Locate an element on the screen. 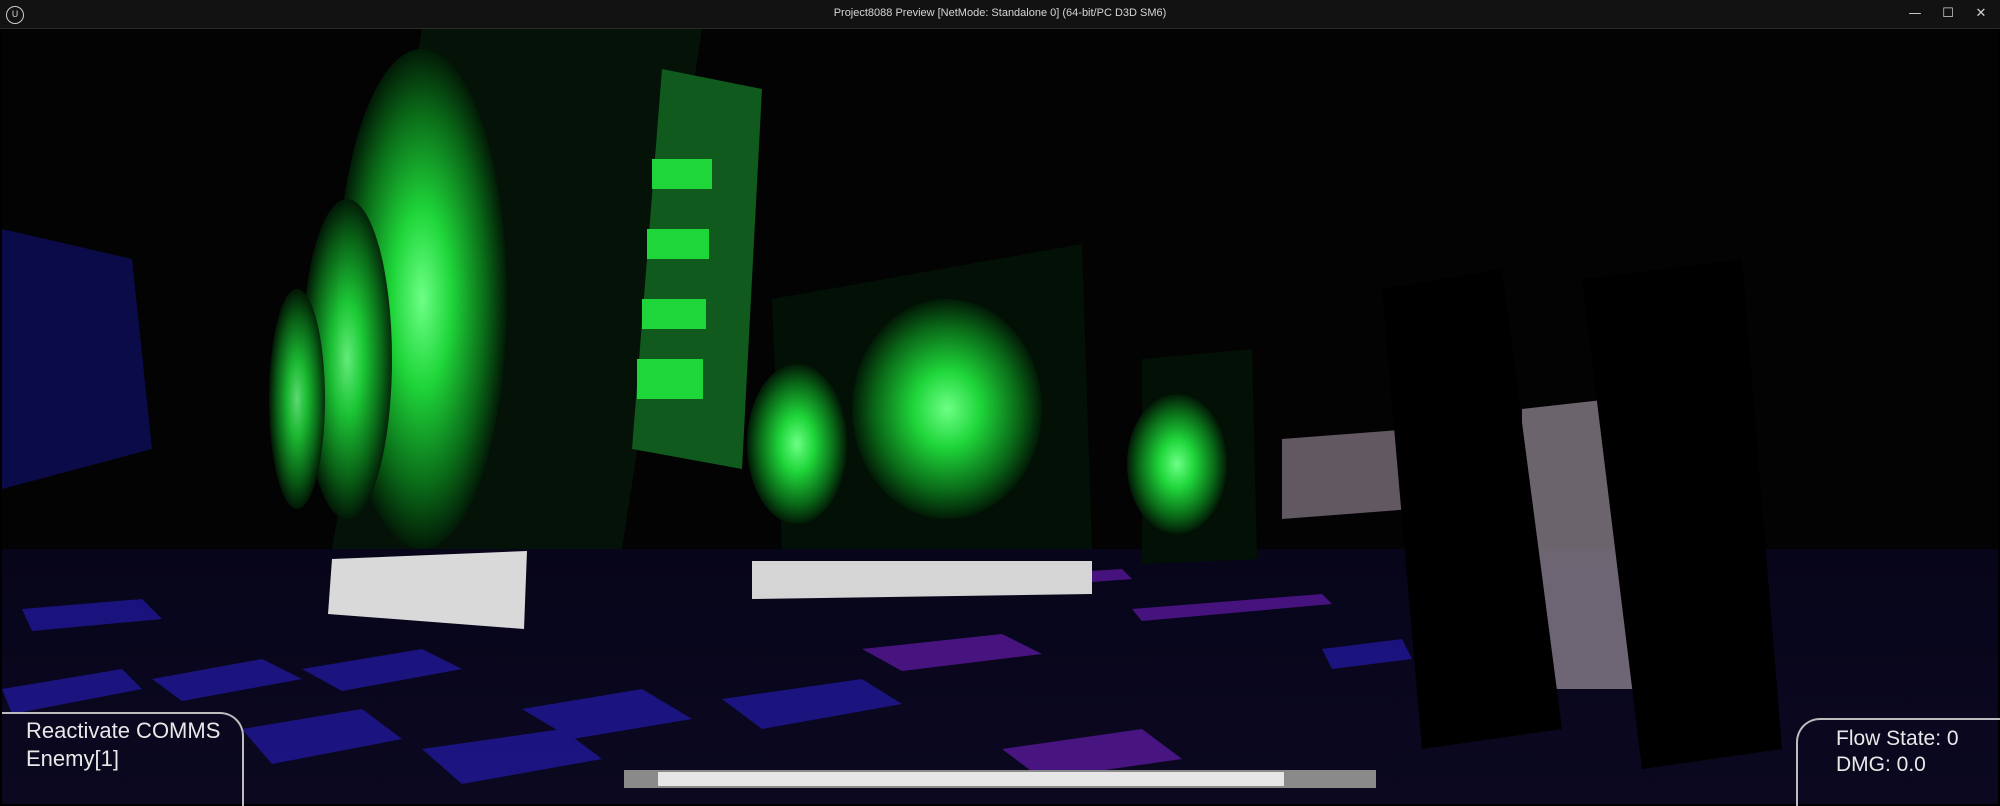 The width and height of the screenshot is (2000, 806). damage-text: DMG: 0.0 is located at coordinates (1881, 764).